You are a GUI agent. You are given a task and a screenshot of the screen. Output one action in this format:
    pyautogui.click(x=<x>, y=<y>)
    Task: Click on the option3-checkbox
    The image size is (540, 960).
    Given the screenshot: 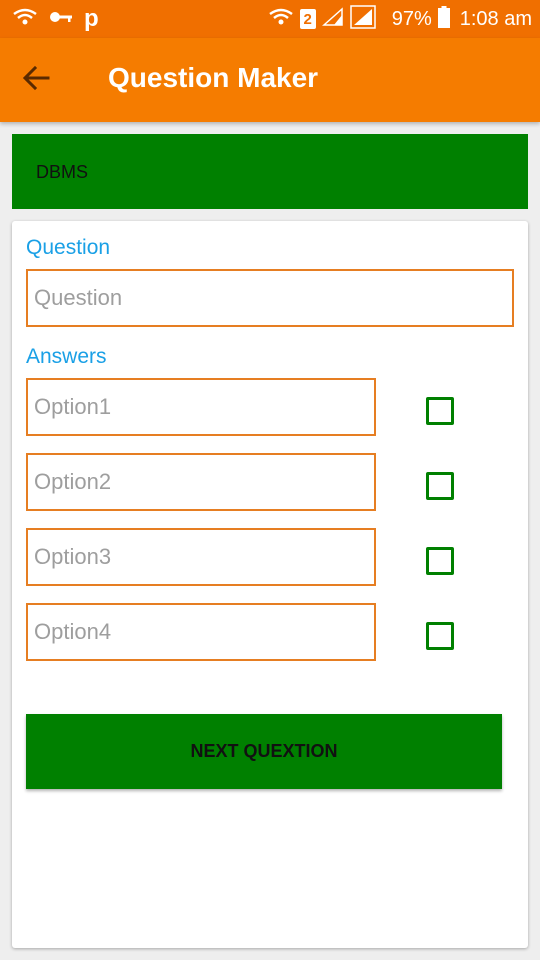 What is the action you would take?
    pyautogui.click(x=440, y=561)
    